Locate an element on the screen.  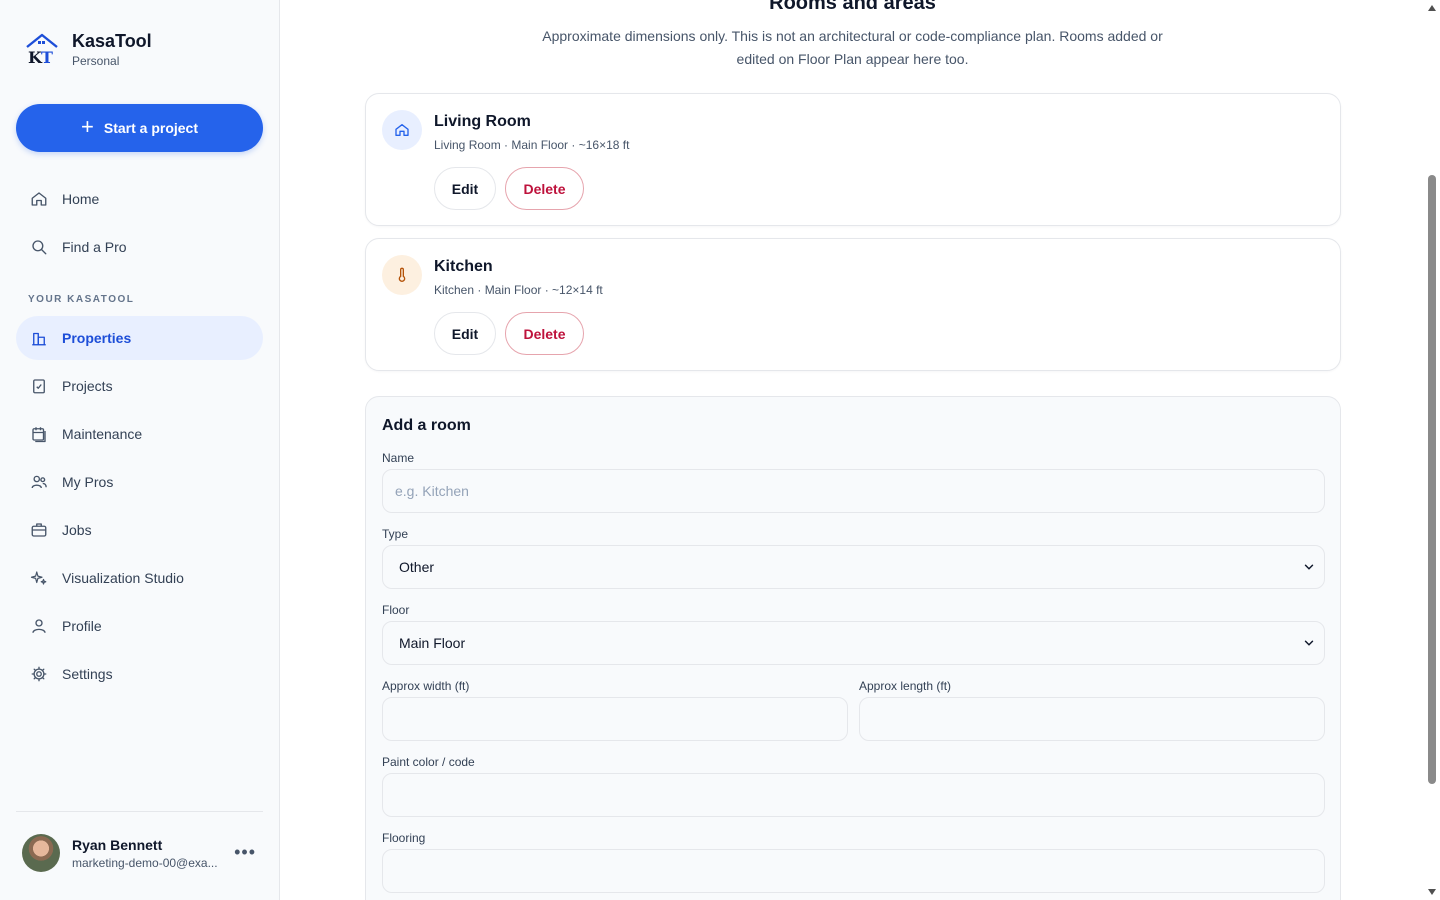
approx-length-input is located at coordinates (1092, 719).